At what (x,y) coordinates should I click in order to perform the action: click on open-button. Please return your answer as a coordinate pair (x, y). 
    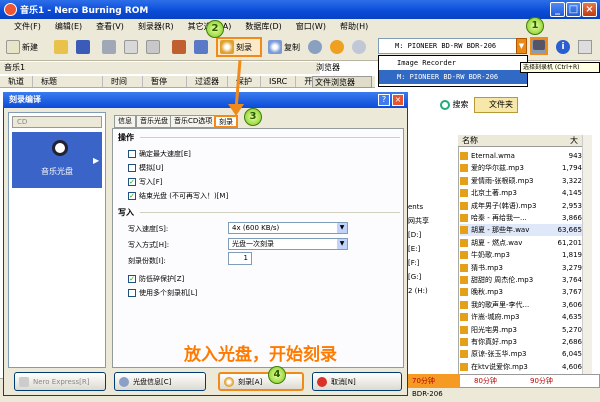
    Looking at the image, I should click on (61, 47).